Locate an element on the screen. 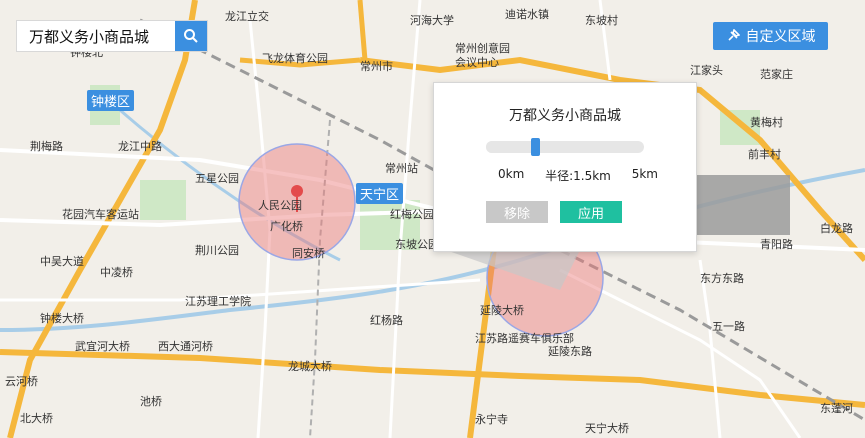 Image resolution: width=865 pixels, height=438 pixels. search-icon is located at coordinates (191, 36).